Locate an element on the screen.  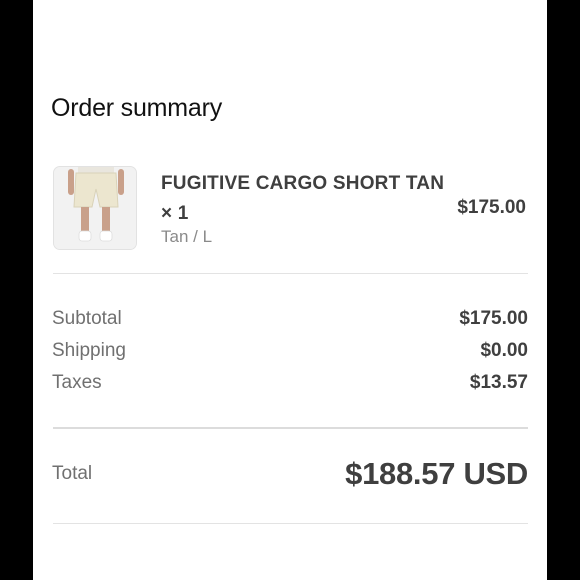
taxes-label: Taxes is located at coordinates (77, 382).